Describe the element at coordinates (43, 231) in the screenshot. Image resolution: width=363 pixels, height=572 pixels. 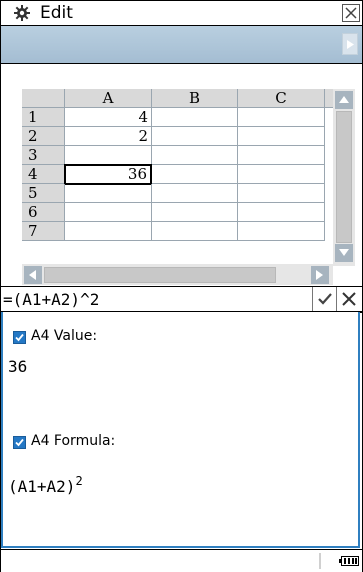
I see `row-header: 7` at that location.